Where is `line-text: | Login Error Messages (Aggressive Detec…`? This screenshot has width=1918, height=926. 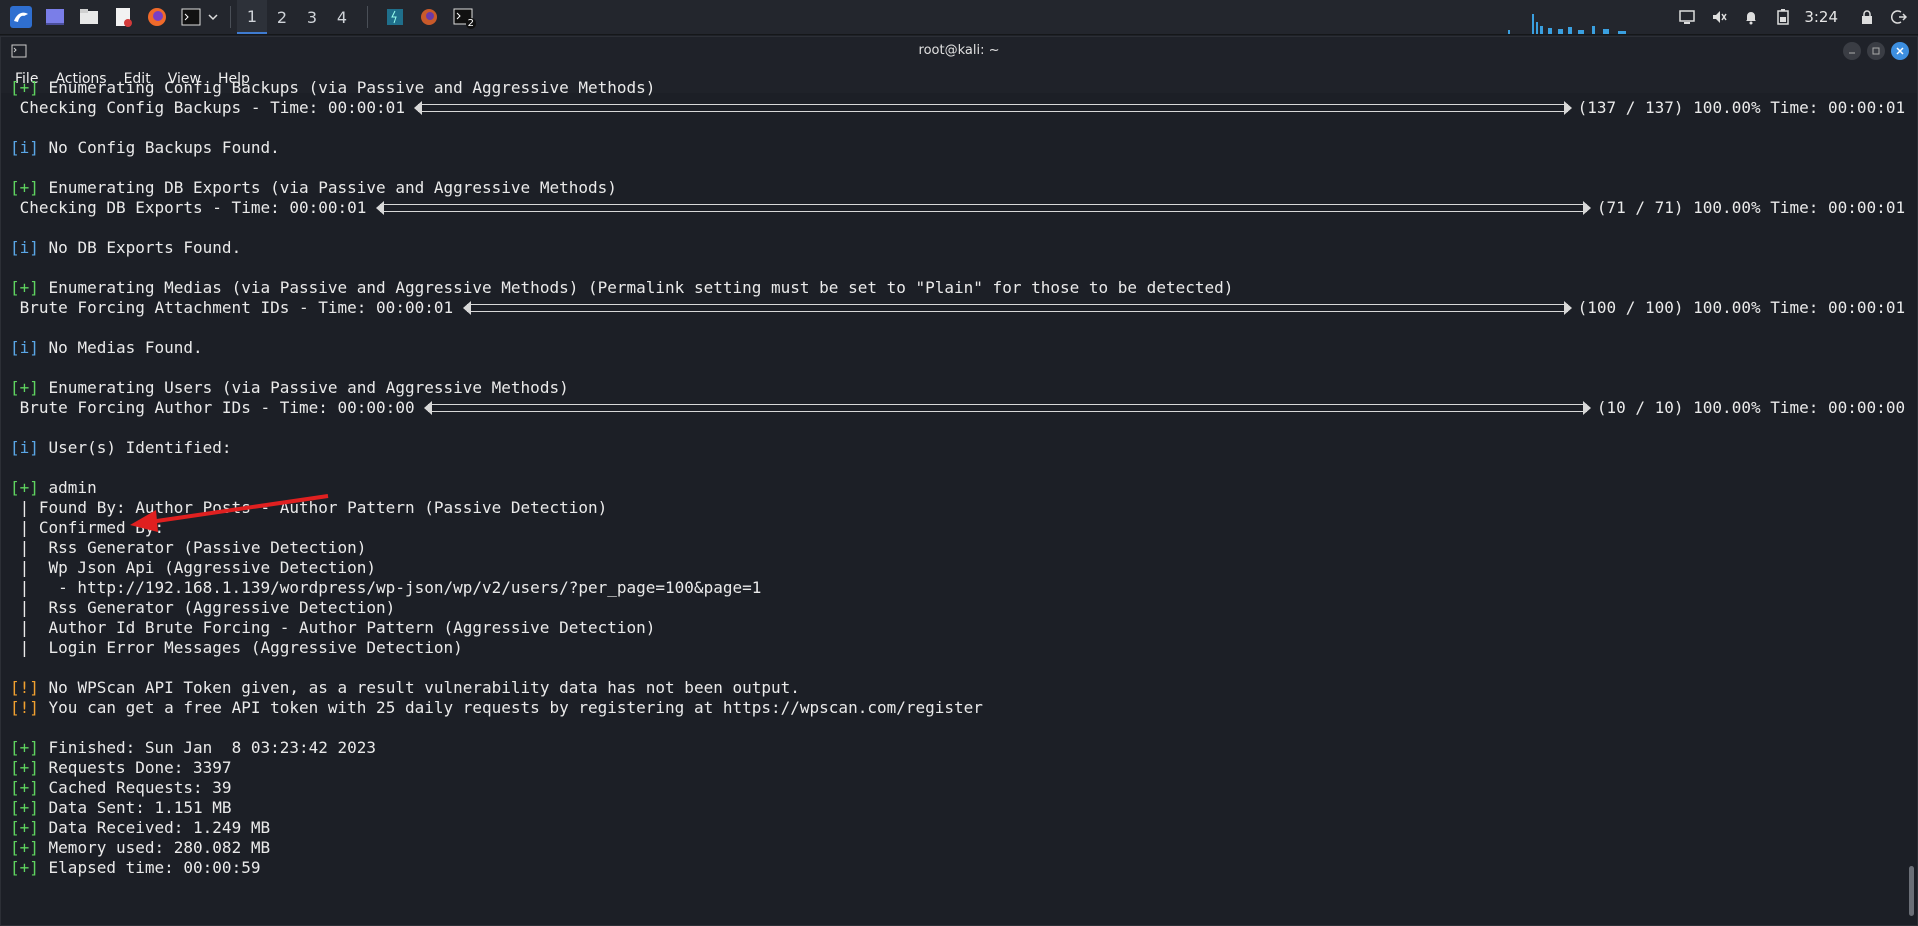 line-text: | Login Error Messages (Aggressive Detec… is located at coordinates (236, 647).